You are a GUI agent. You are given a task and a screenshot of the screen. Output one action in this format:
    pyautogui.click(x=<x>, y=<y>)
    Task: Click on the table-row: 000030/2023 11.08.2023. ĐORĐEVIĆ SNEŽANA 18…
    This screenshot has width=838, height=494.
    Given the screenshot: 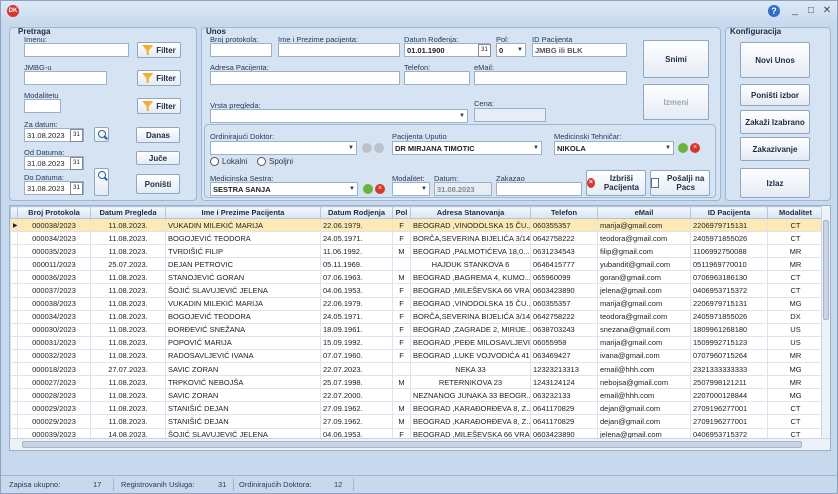 What is the action you would take?
    pyautogui.click(x=417, y=329)
    